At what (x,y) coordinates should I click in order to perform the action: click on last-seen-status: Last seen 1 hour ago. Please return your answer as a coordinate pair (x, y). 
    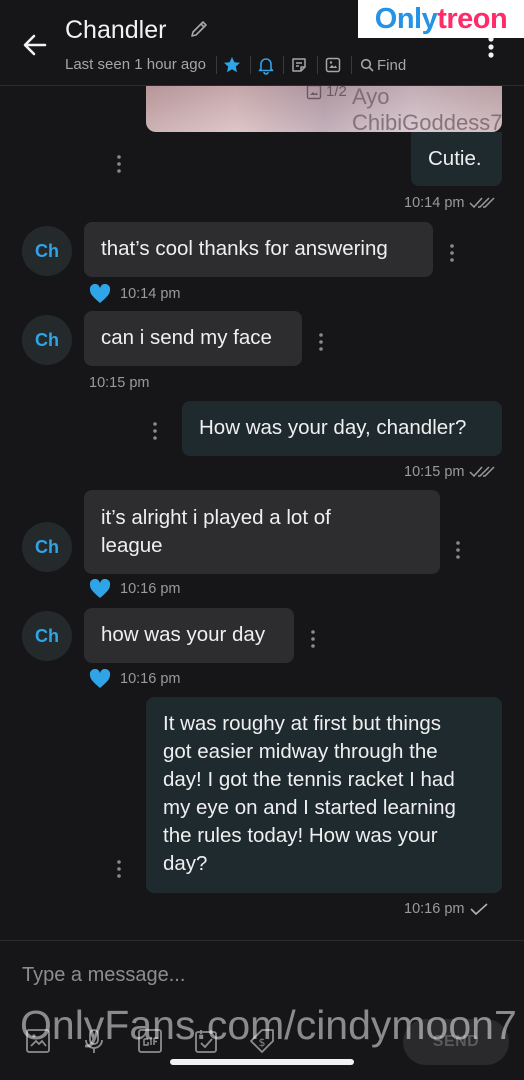
    Looking at the image, I should click on (135, 64).